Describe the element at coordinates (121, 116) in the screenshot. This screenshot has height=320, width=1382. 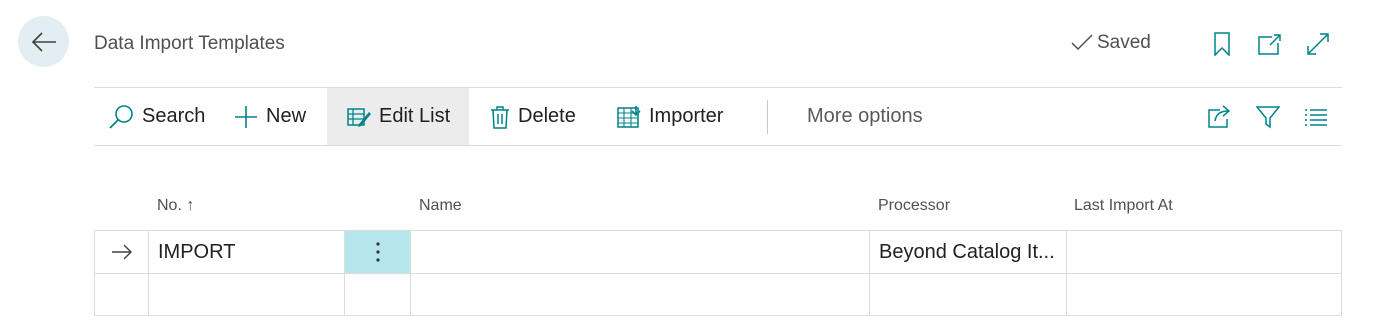
I see `search-icon` at that location.